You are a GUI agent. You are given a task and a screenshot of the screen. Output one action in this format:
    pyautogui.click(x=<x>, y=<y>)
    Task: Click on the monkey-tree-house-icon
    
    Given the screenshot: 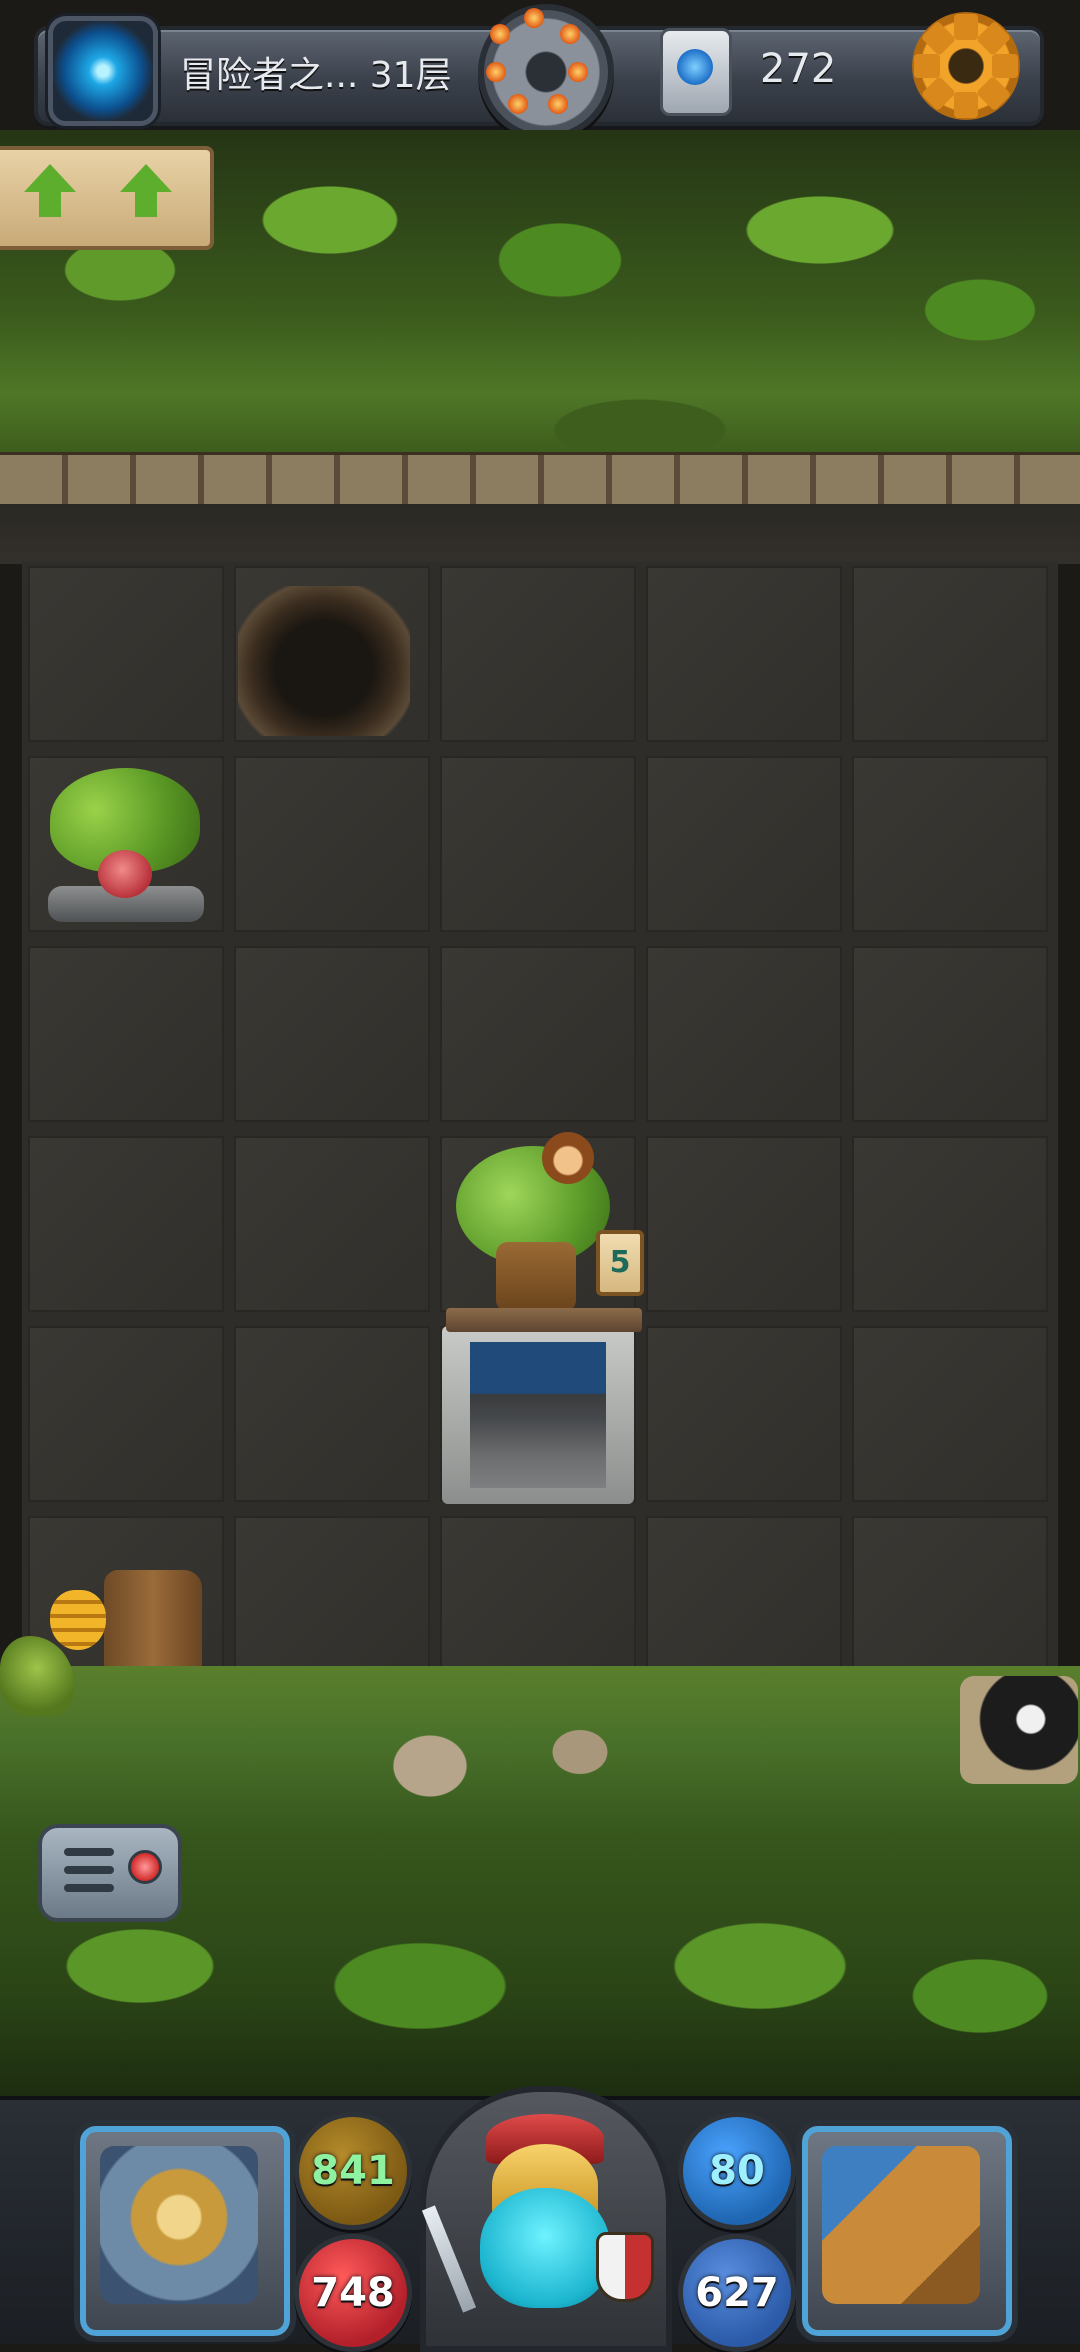 What is the action you would take?
    pyautogui.click(x=544, y=1232)
    